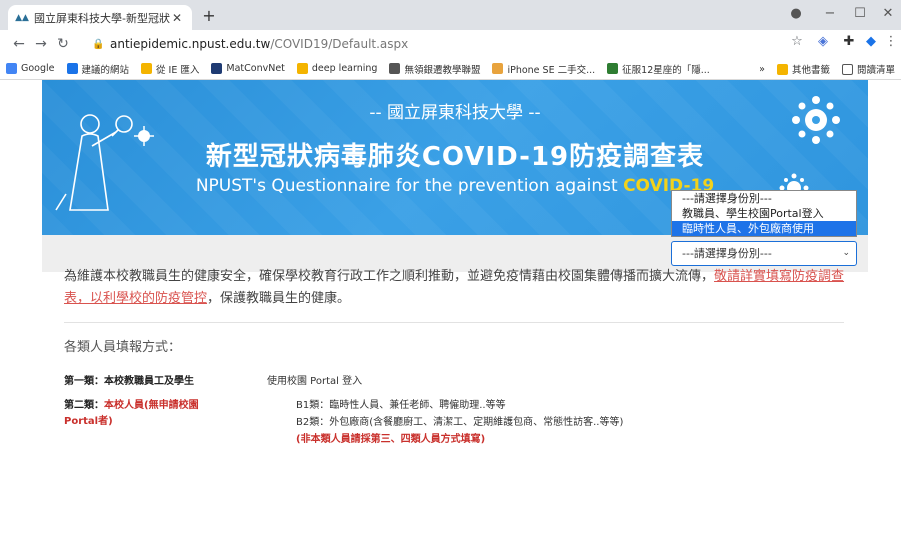 The width and height of the screenshot is (901, 535). Describe the element at coordinates (460, 422) in the screenshot. I see `category-b2-description: B2類：外包廠商(含餐廳廚工、清潔工、定期維護包商、常態性訪客..等等)` at that location.